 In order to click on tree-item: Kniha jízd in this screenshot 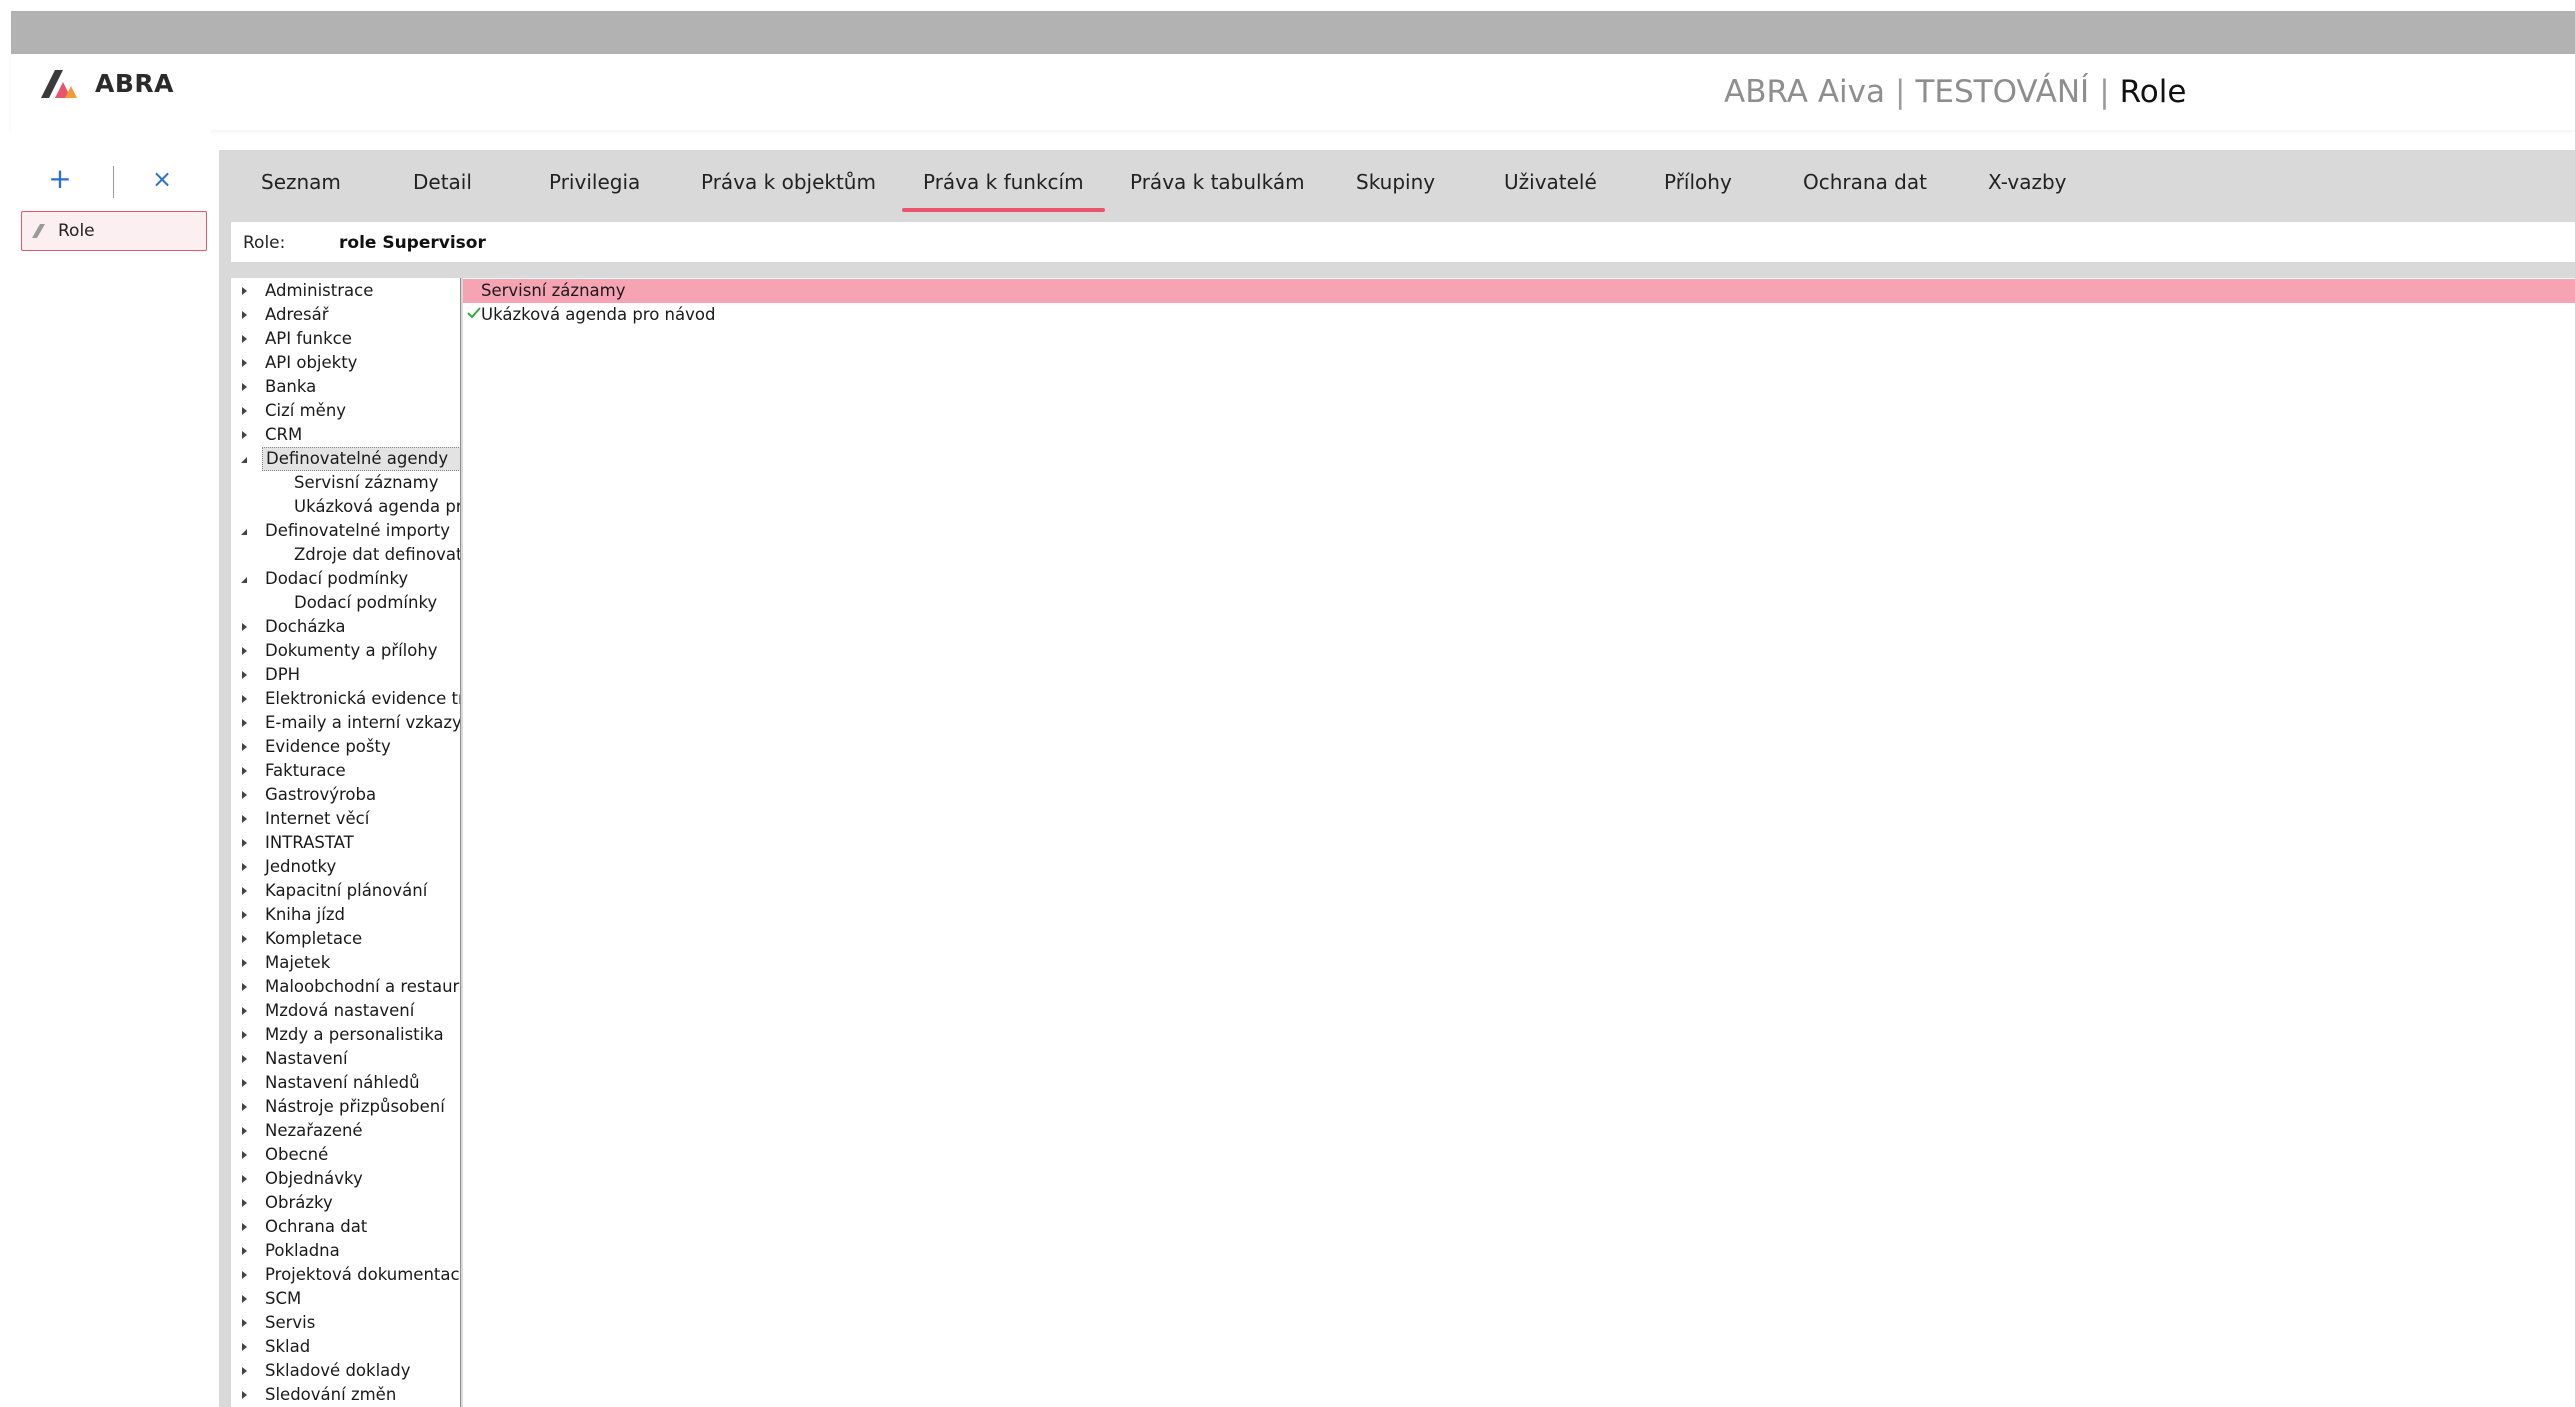, I will do `click(345, 915)`.